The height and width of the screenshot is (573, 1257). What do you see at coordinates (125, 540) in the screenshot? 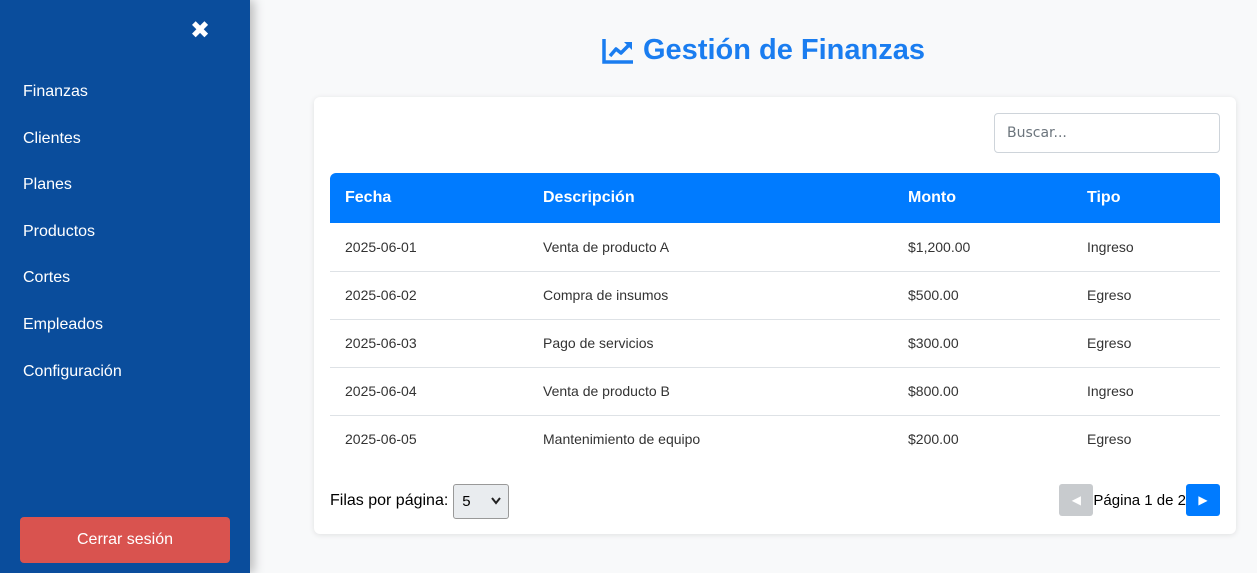
I see `logout-button: Cerrar sesión` at bounding box center [125, 540].